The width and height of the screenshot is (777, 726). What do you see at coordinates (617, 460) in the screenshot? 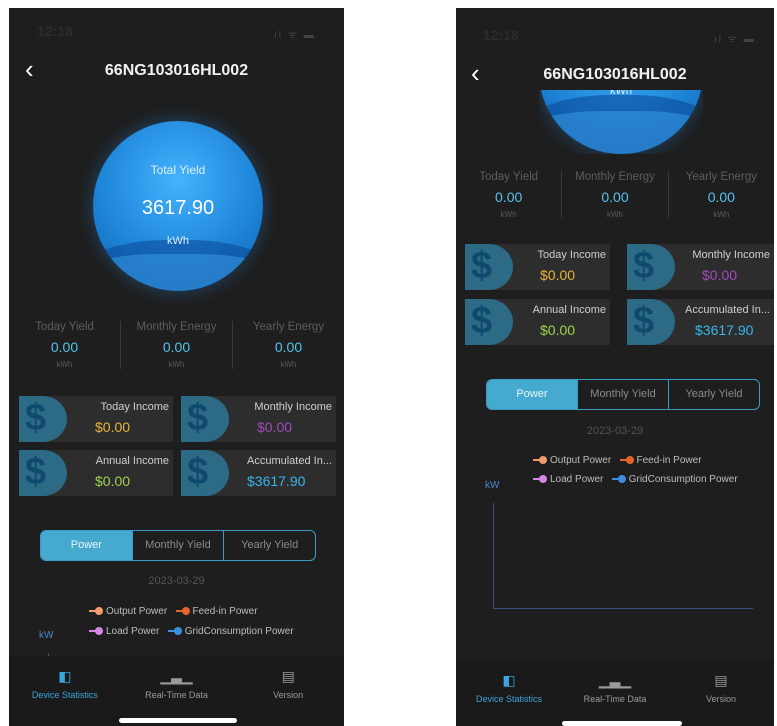
I see `legend-row-1: Output Power Feed-in Power` at bounding box center [617, 460].